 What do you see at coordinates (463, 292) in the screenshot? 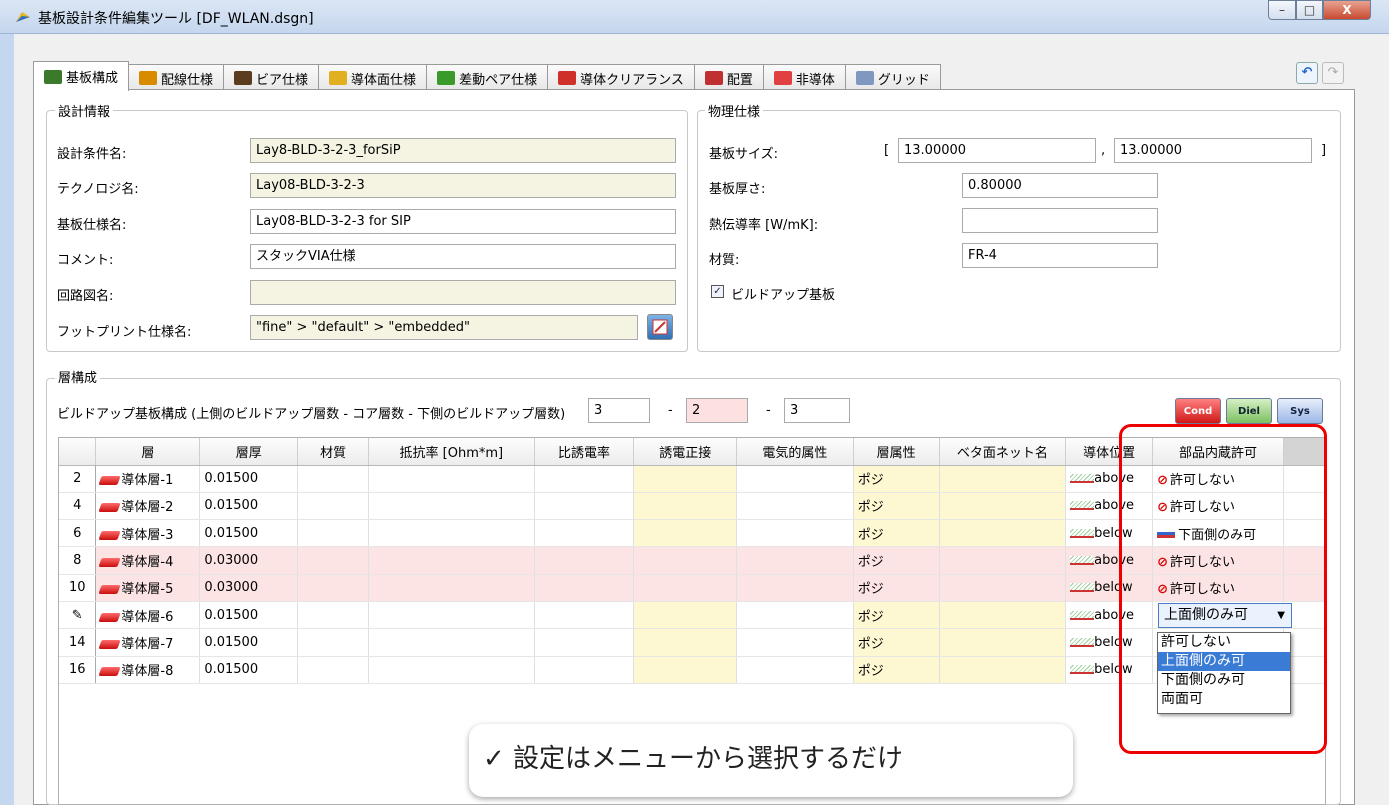
I see `schematic-field` at bounding box center [463, 292].